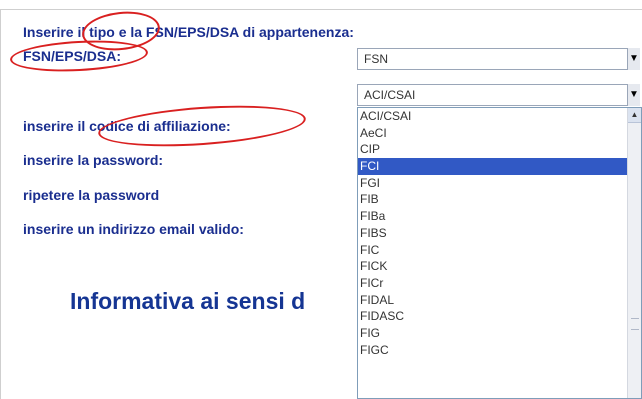 This screenshot has height=399, width=642. Describe the element at coordinates (93, 160) in the screenshot. I see `password-label: inserire la password:` at that location.